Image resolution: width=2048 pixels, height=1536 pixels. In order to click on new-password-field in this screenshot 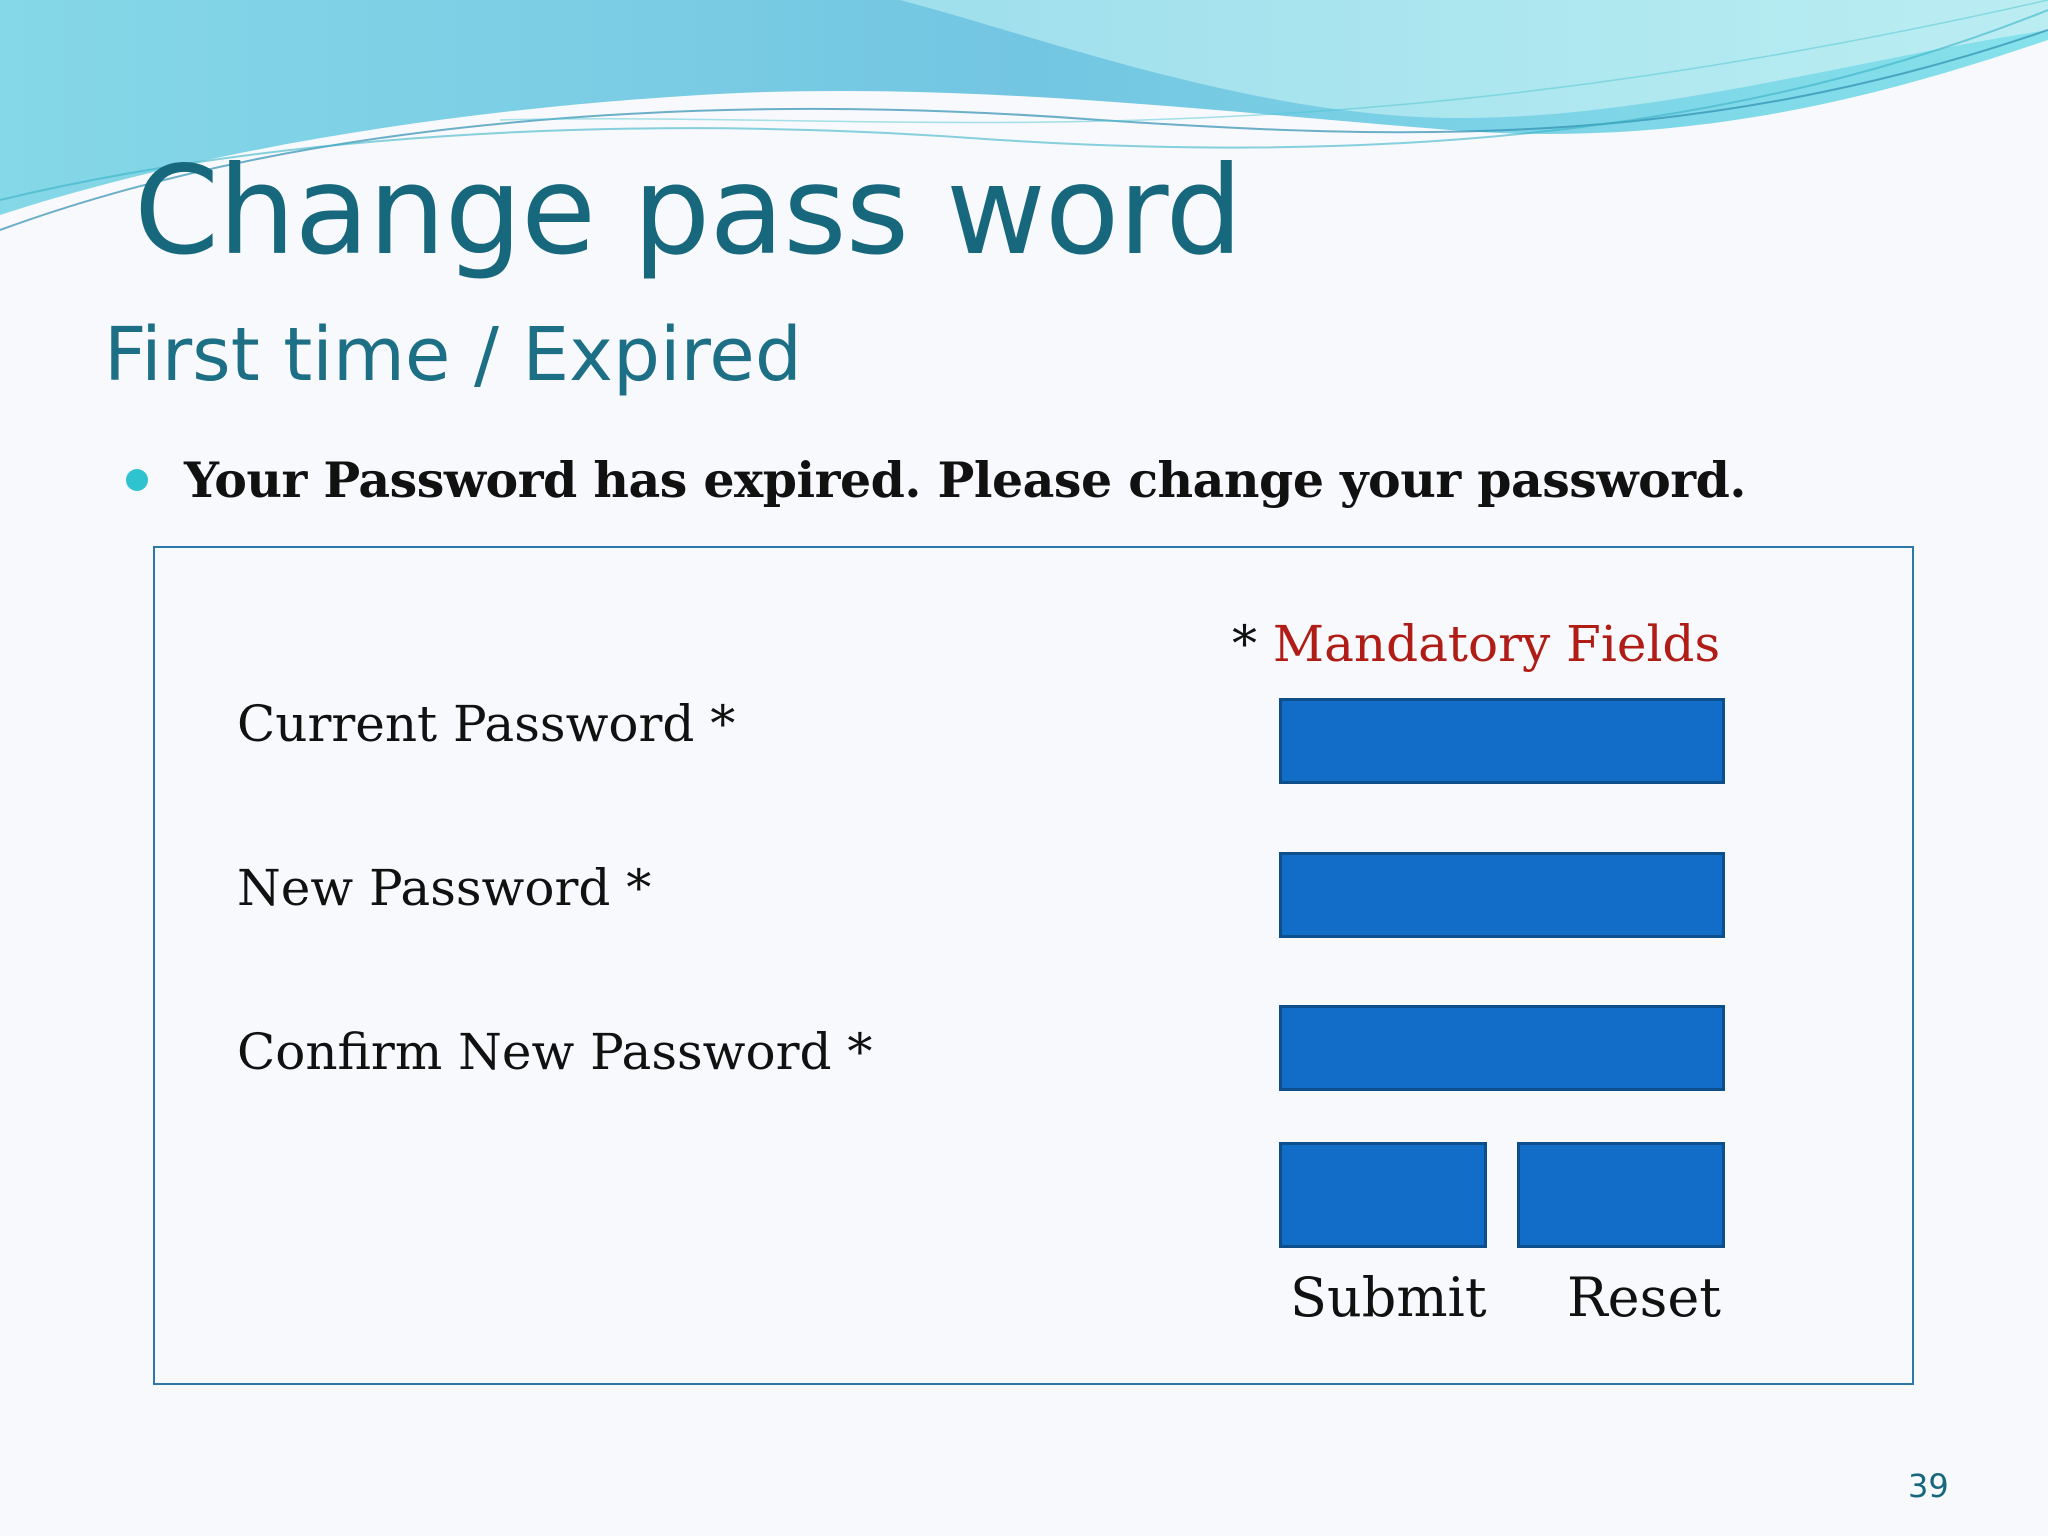, I will do `click(1502, 895)`.